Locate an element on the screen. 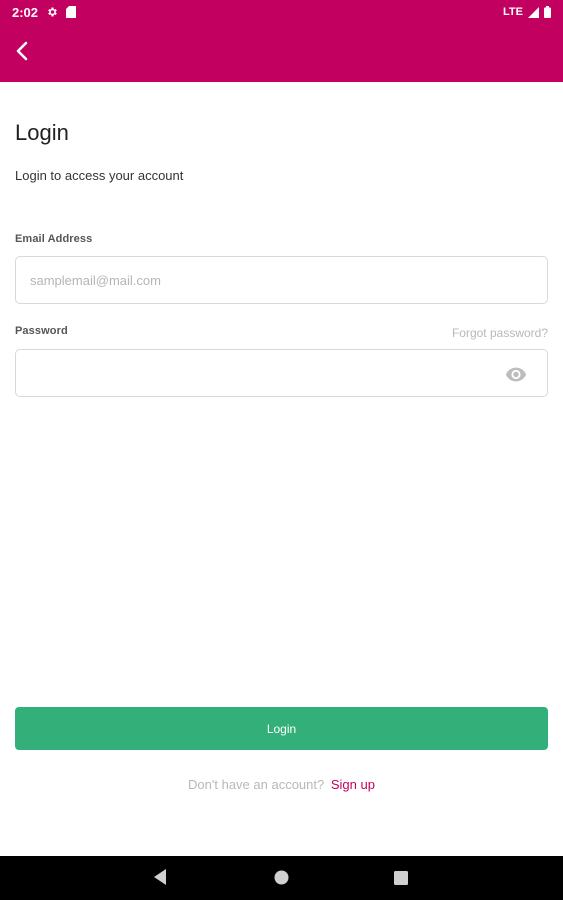 The image size is (563, 900). page-subtitle: Login to access your account is located at coordinates (99, 175).